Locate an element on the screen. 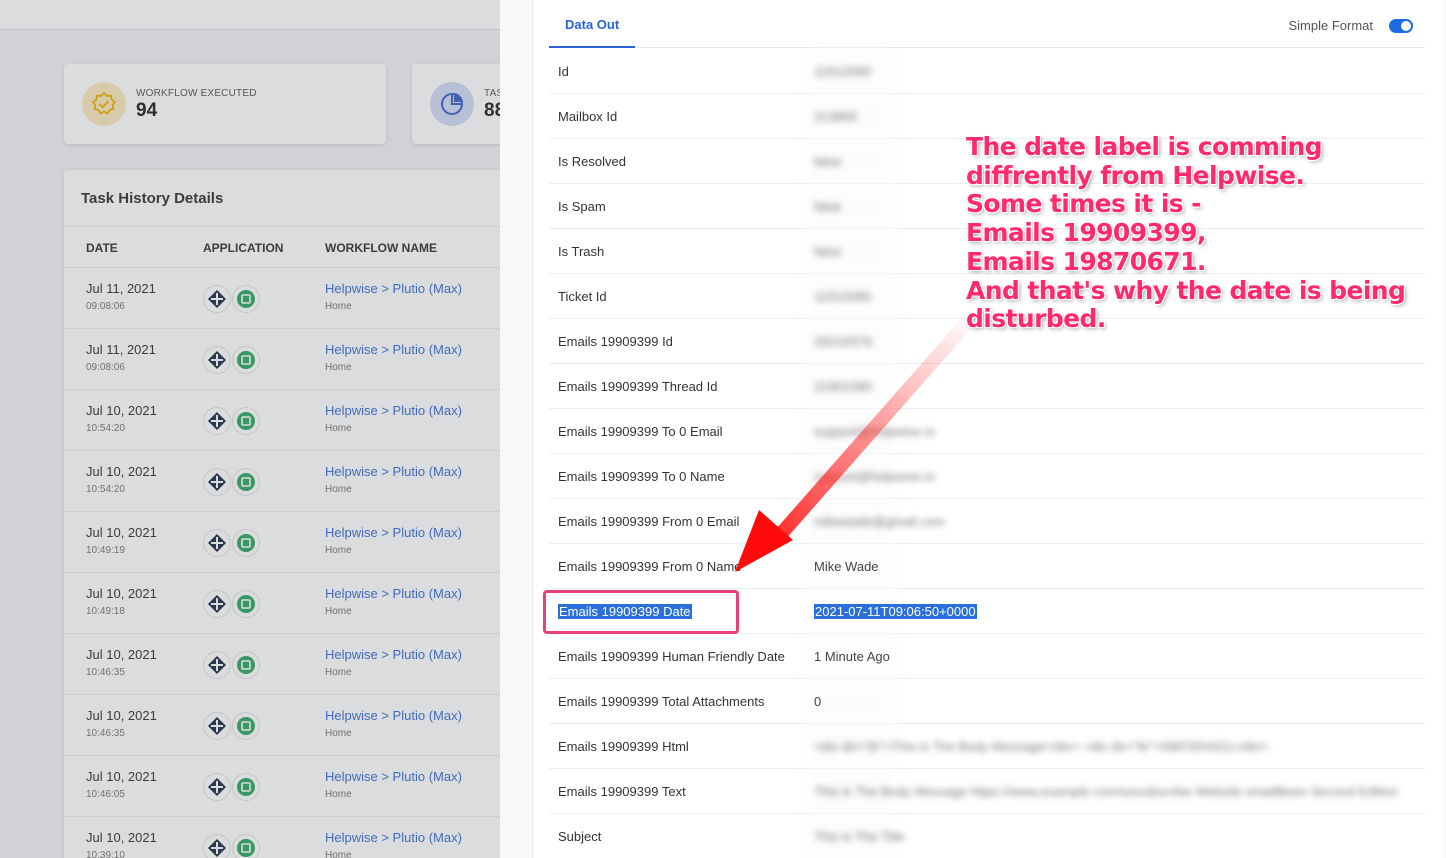 This screenshot has width=1446, height=858. field-value: 213865 is located at coordinates (835, 116).